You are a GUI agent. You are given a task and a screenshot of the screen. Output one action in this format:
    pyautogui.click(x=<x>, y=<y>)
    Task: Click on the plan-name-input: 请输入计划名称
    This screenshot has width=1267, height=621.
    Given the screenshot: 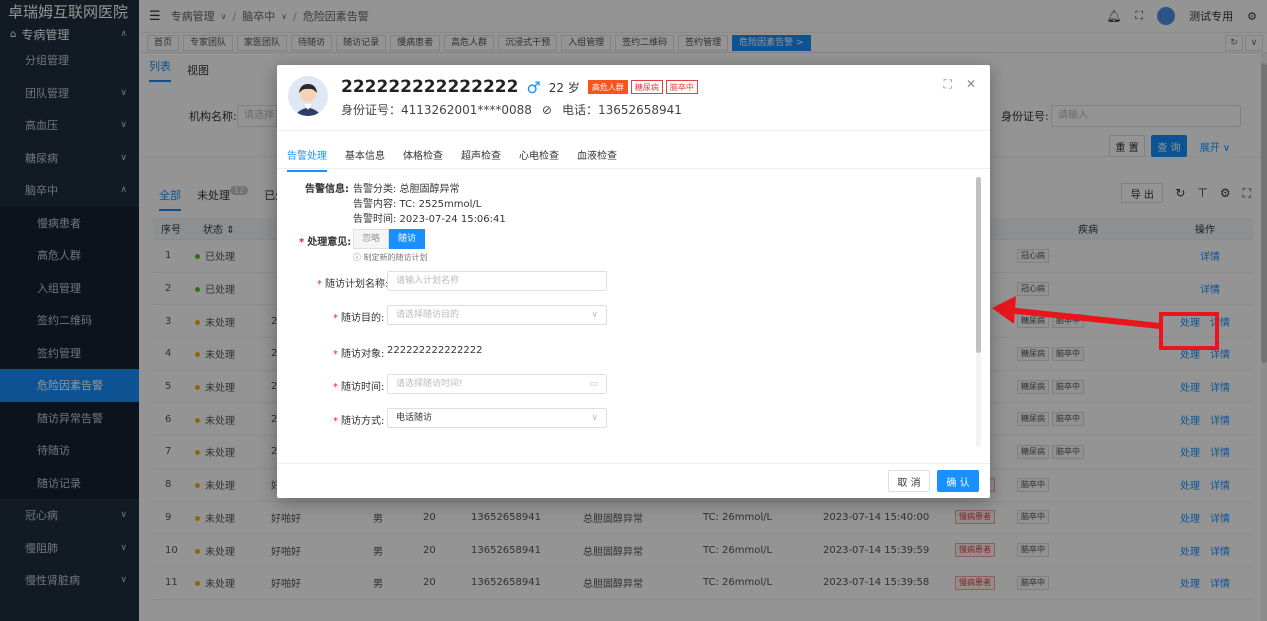 What is the action you would take?
    pyautogui.click(x=497, y=281)
    